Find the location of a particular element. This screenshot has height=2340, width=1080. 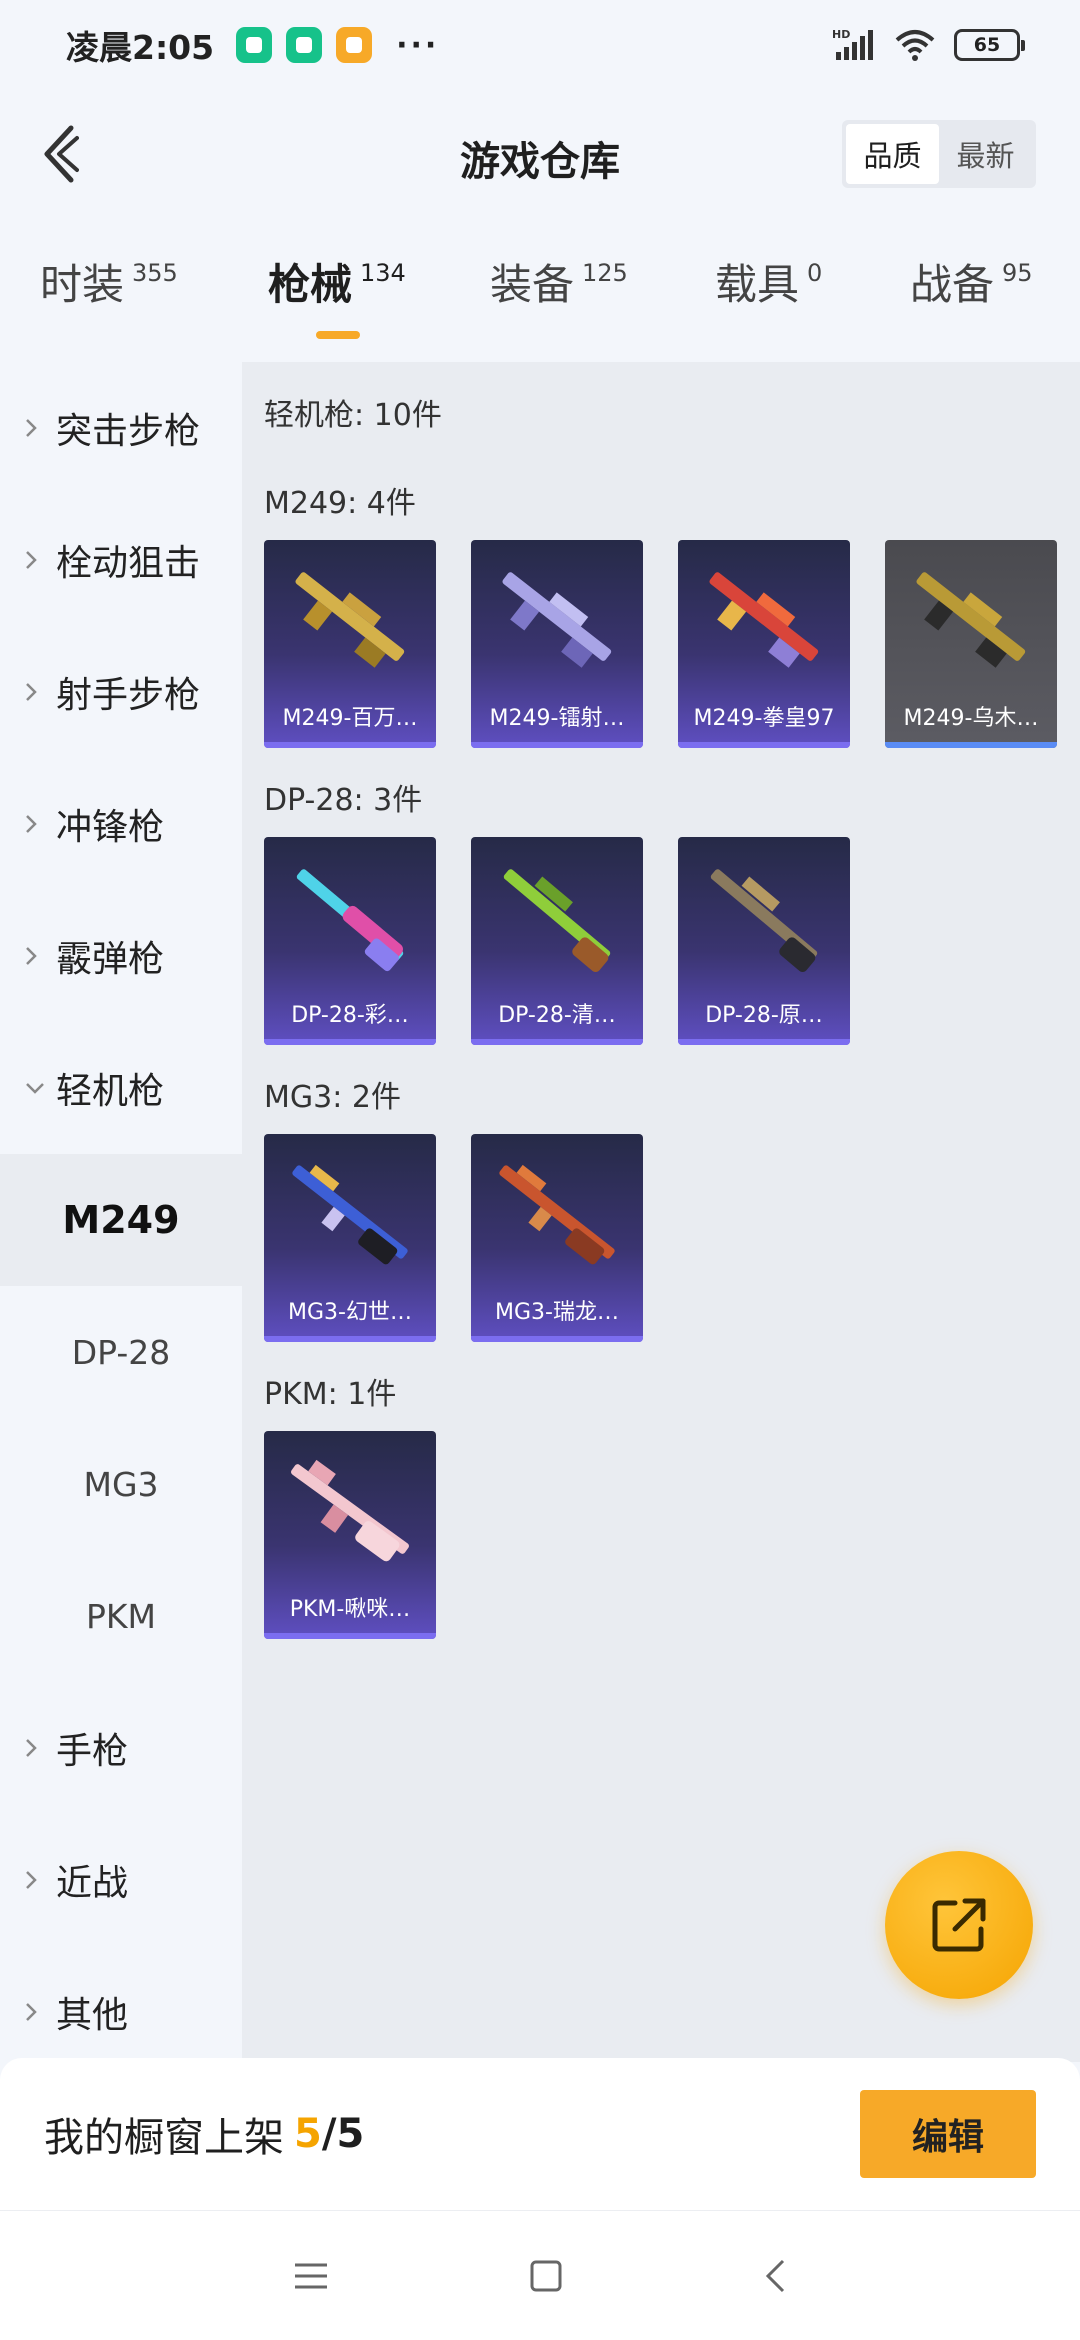

tab-count: 95 is located at coordinates (1017, 273).